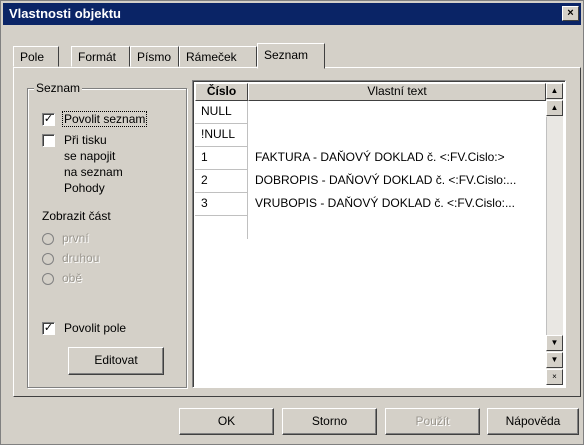 This screenshot has height=445, width=584. What do you see at coordinates (554, 343) in the screenshot?
I see `scroll-down-icon: ▼` at bounding box center [554, 343].